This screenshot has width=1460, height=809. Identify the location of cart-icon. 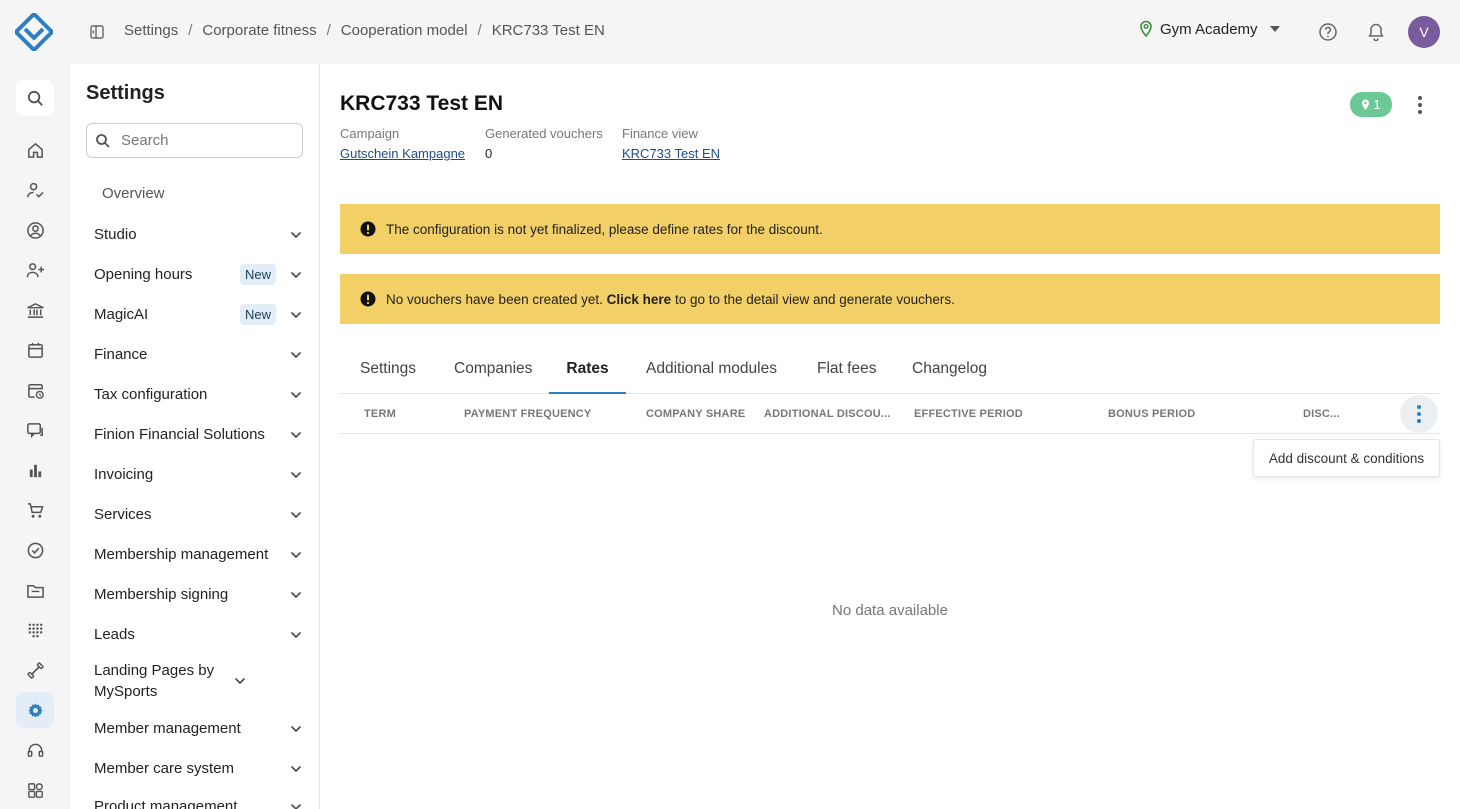
(35, 510).